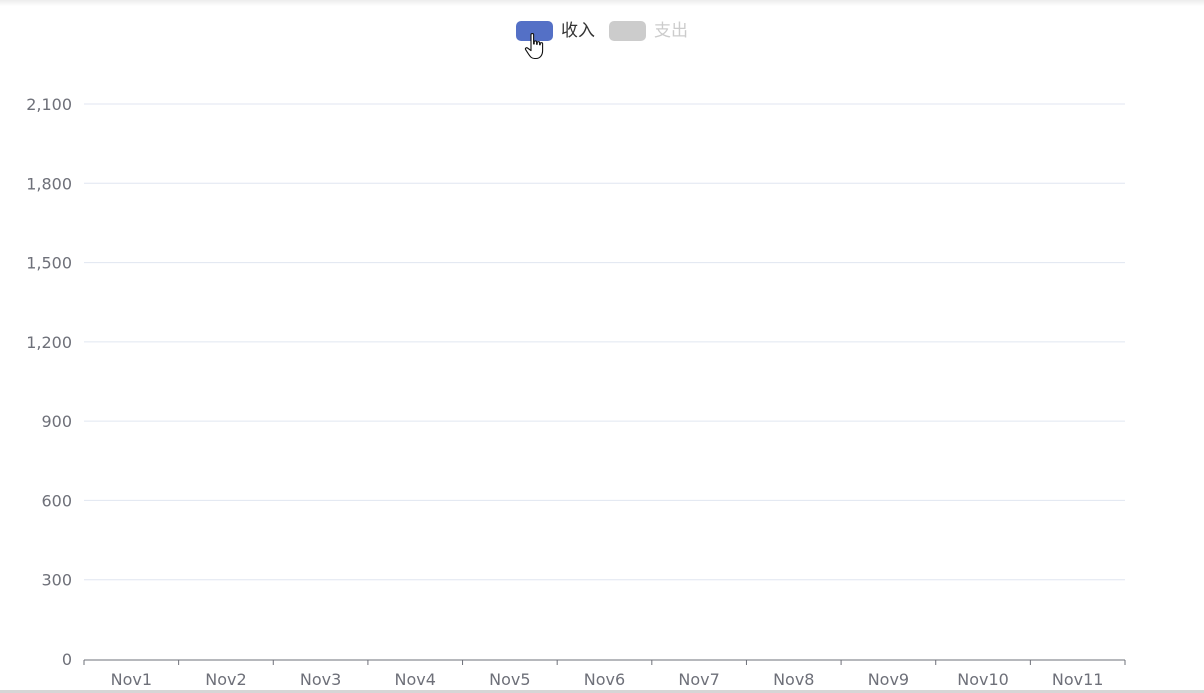 This screenshot has width=1204, height=693. What do you see at coordinates (49, 183) in the screenshot?
I see `y-tick-label: 1,800` at bounding box center [49, 183].